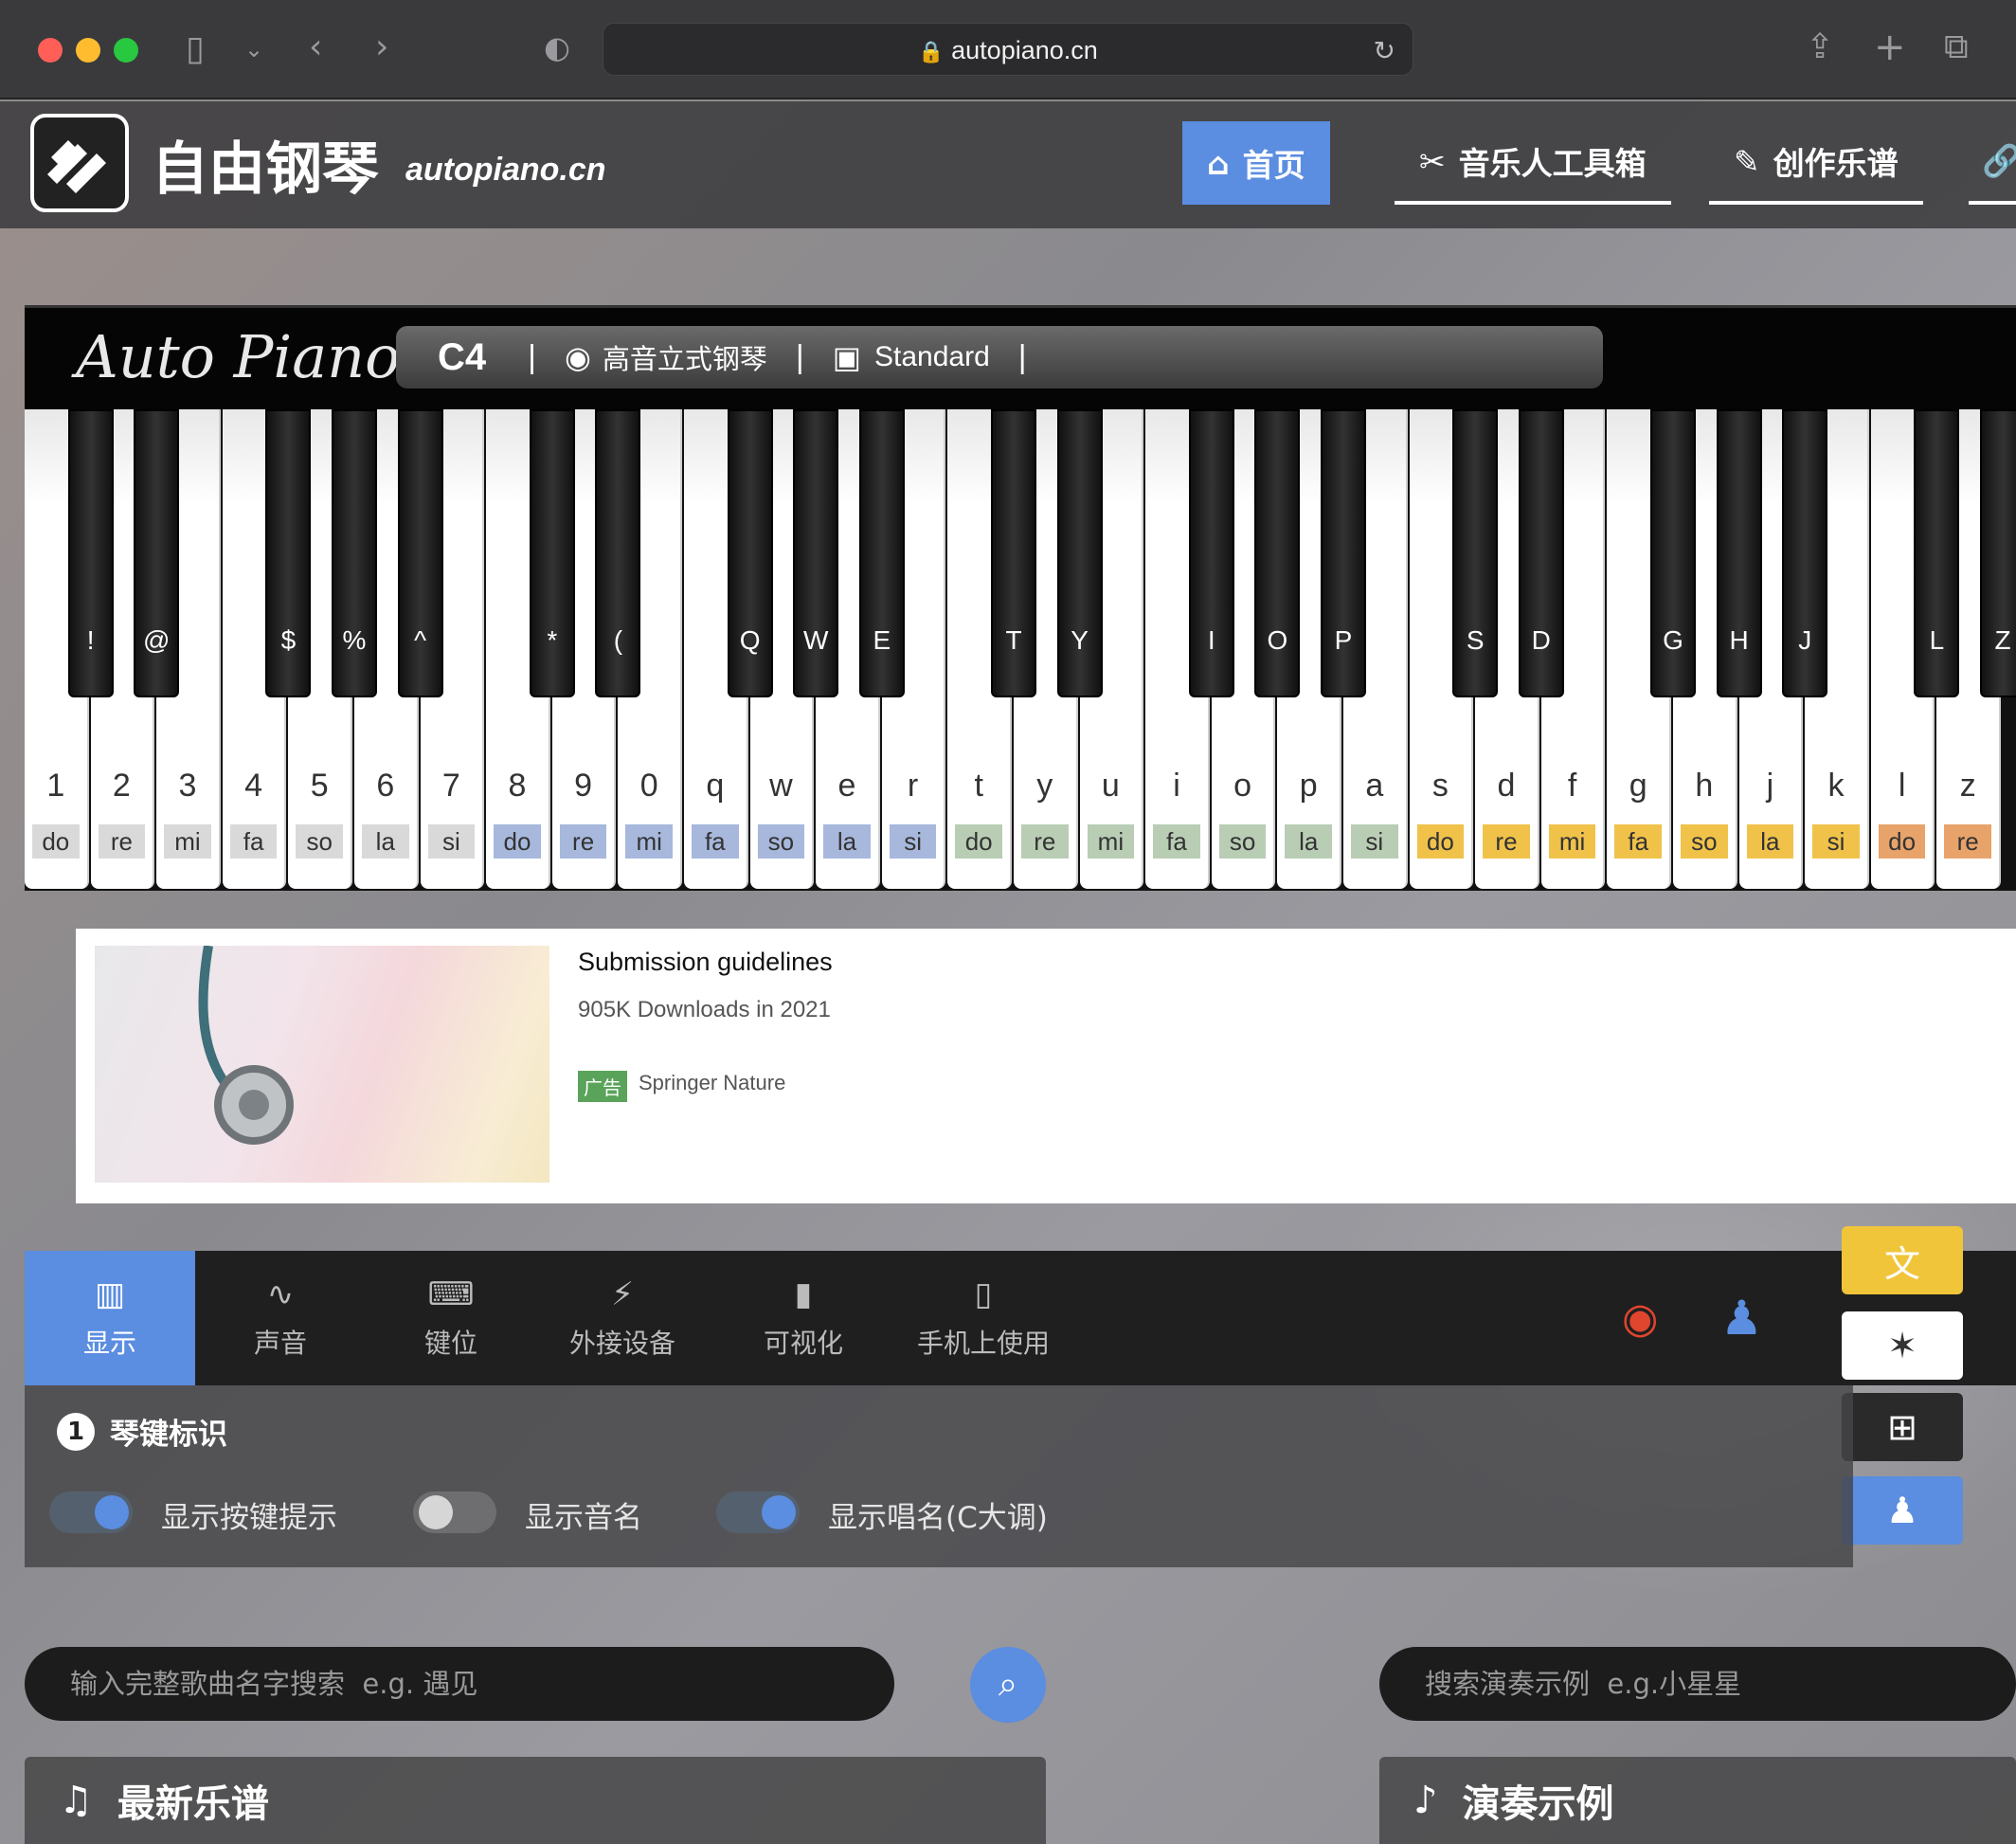 The width and height of the screenshot is (2016, 1844). I want to click on theme-toggle-button: ✶, so click(1902, 1345).